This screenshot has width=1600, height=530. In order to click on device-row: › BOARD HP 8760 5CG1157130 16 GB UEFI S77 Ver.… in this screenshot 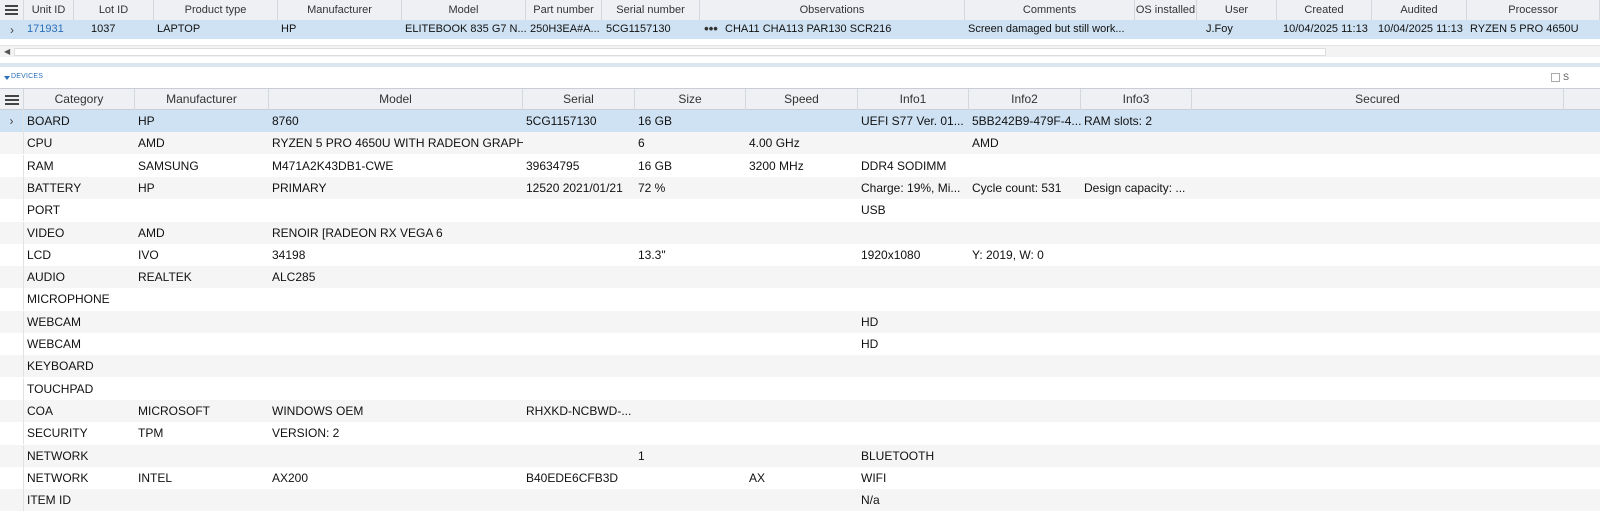, I will do `click(800, 121)`.